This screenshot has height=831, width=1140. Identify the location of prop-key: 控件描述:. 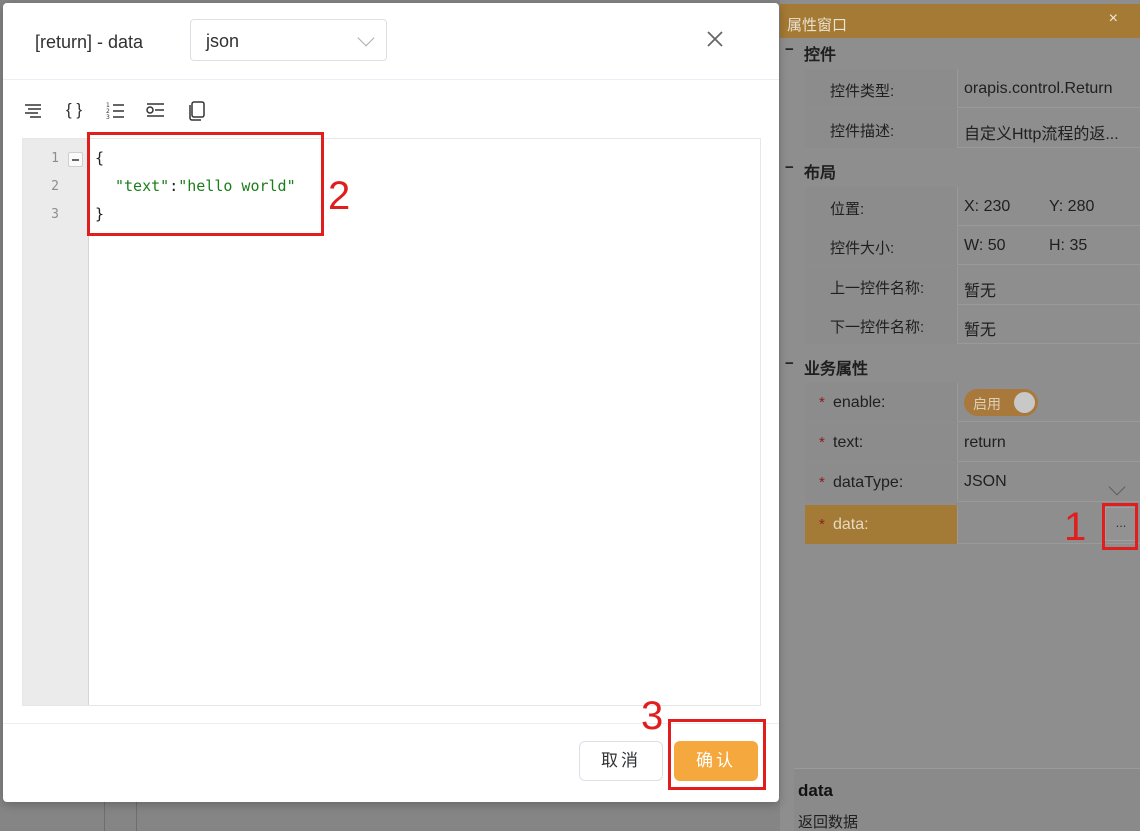
(862, 131).